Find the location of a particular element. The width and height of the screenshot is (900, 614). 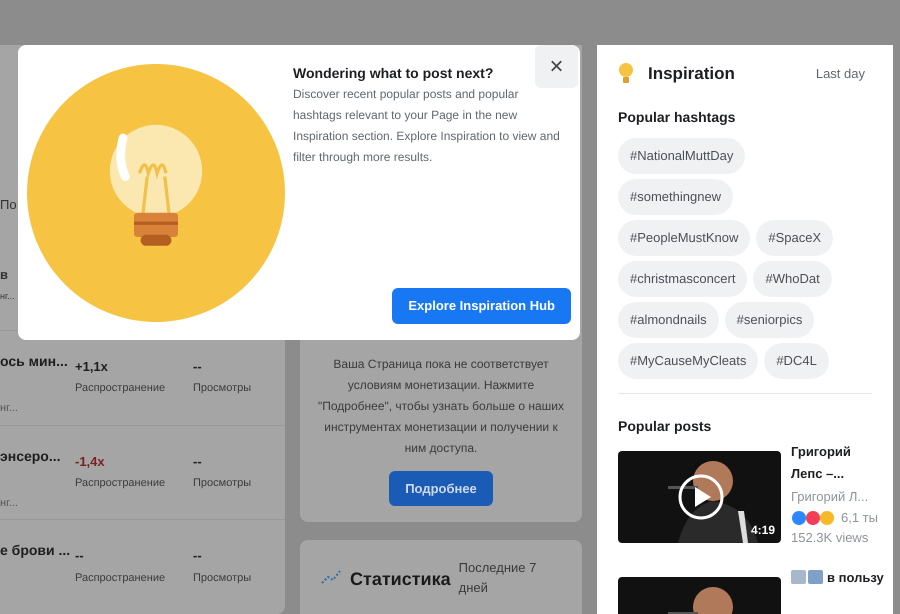

panel-title: Inspiration is located at coordinates (691, 74).